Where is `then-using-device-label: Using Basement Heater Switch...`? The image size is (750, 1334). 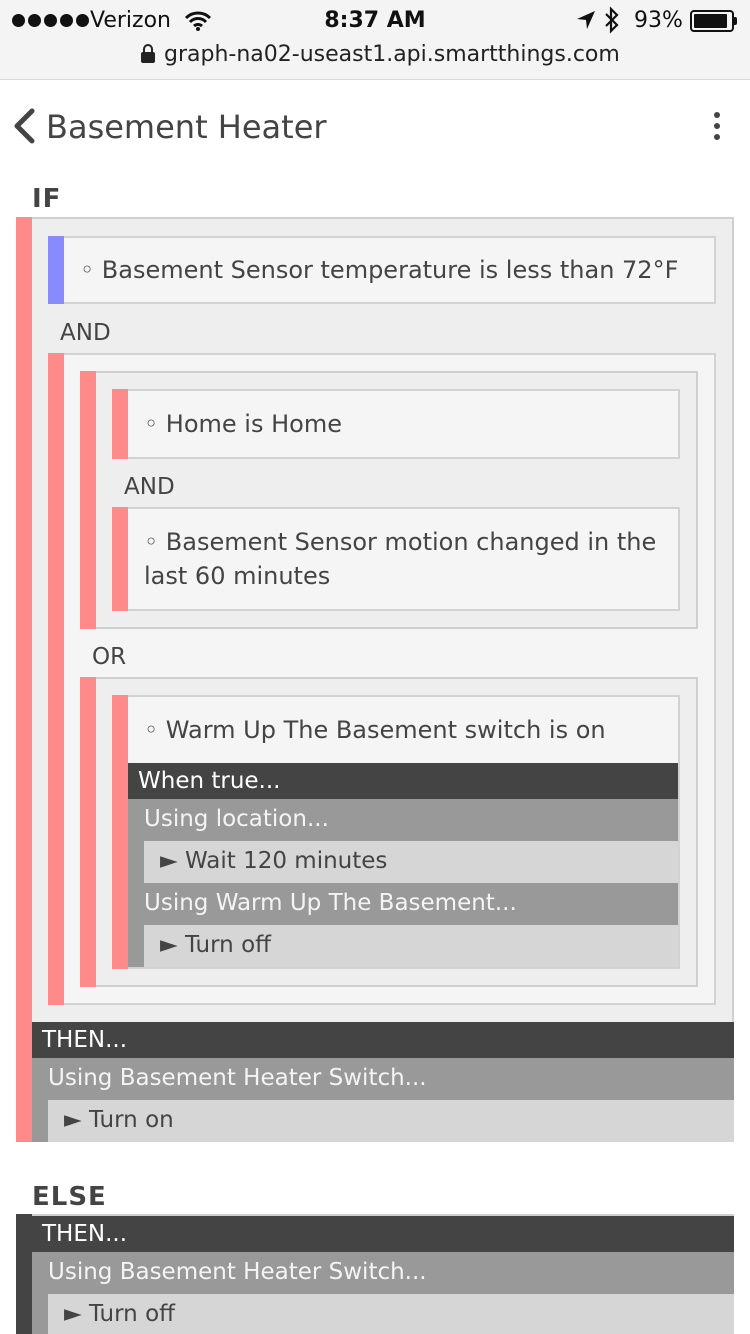
then-using-device-label: Using Basement Heater Switch... is located at coordinates (383, 1079).